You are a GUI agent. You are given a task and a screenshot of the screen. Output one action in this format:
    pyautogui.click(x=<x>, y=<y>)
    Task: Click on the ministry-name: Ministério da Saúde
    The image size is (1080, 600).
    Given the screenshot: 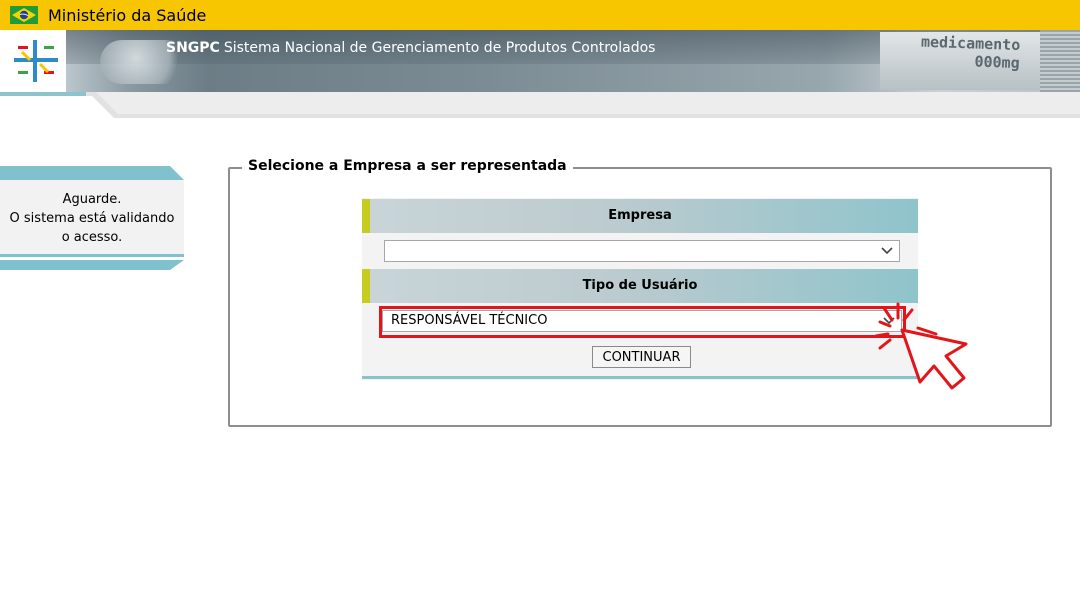 What is the action you would take?
    pyautogui.click(x=127, y=15)
    